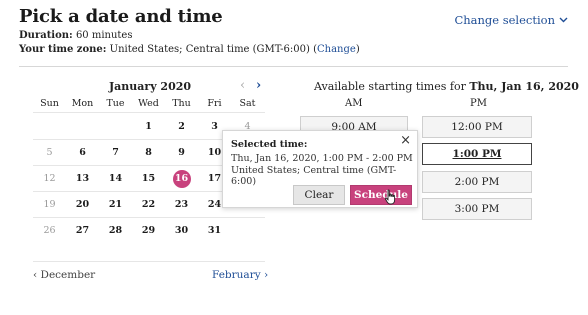 This screenshot has width=588, height=315. Describe the element at coordinates (354, 103) in the screenshot. I see `am-column-label: AM` at that location.